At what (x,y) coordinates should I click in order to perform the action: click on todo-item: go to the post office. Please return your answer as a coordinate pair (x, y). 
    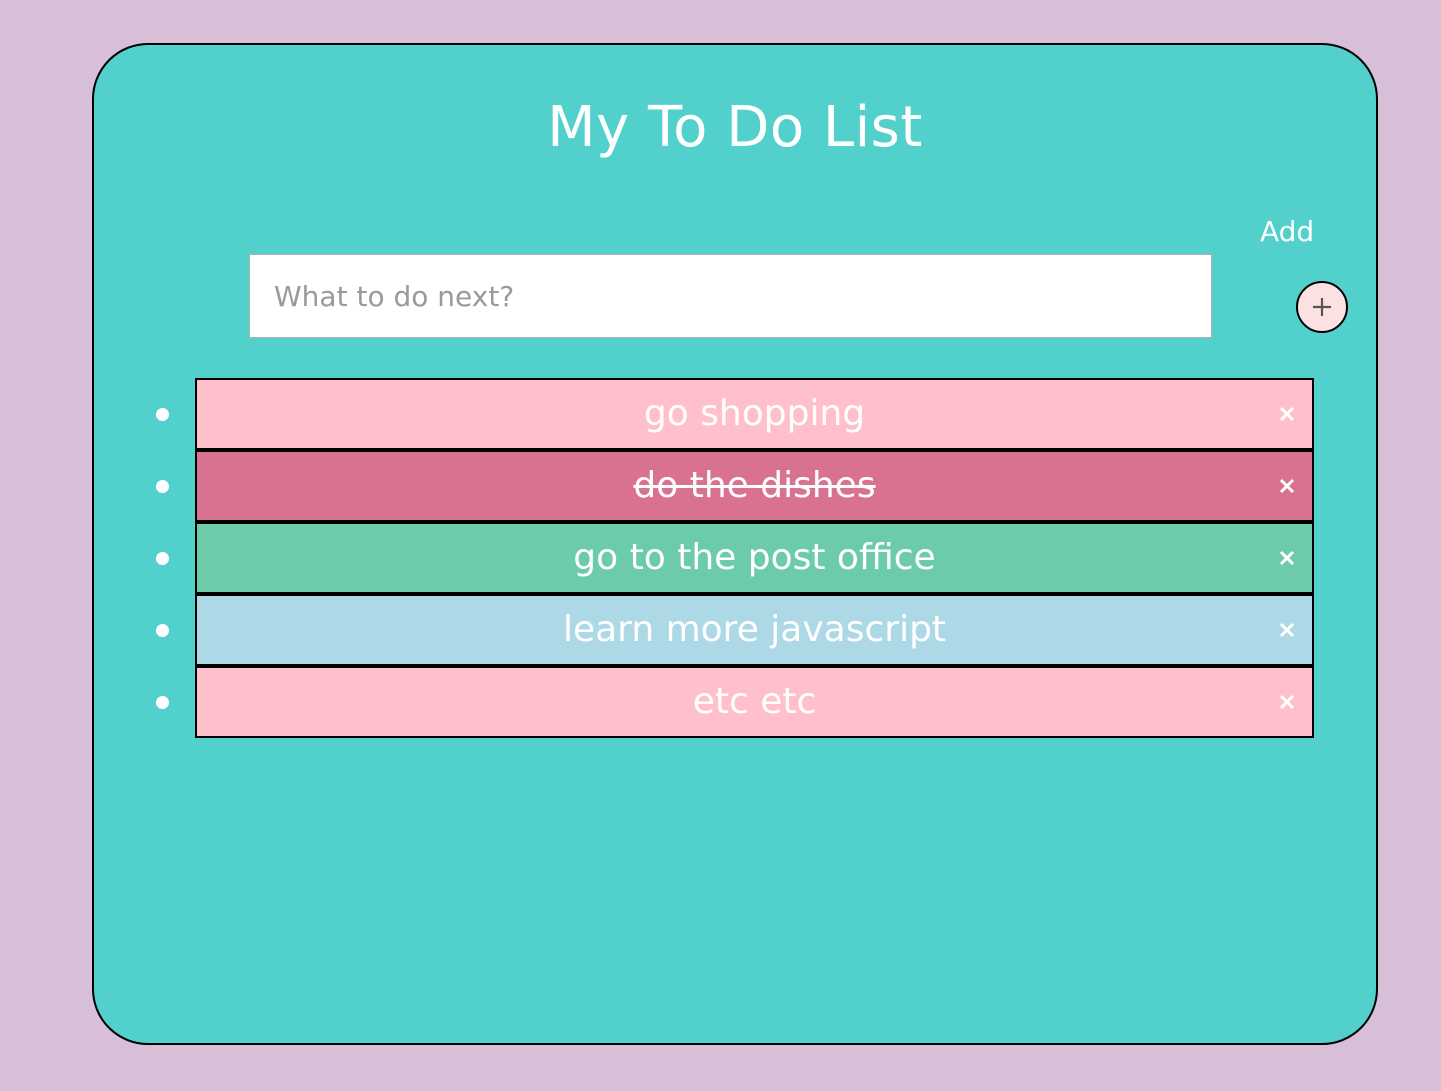
    Looking at the image, I should click on (735, 558).